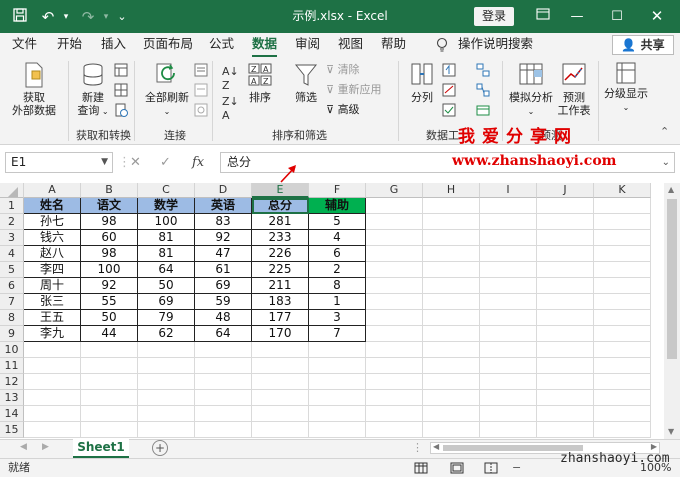 The image size is (680, 477). What do you see at coordinates (121, 72) in the screenshot?
I see `show-queries-icon` at bounding box center [121, 72].